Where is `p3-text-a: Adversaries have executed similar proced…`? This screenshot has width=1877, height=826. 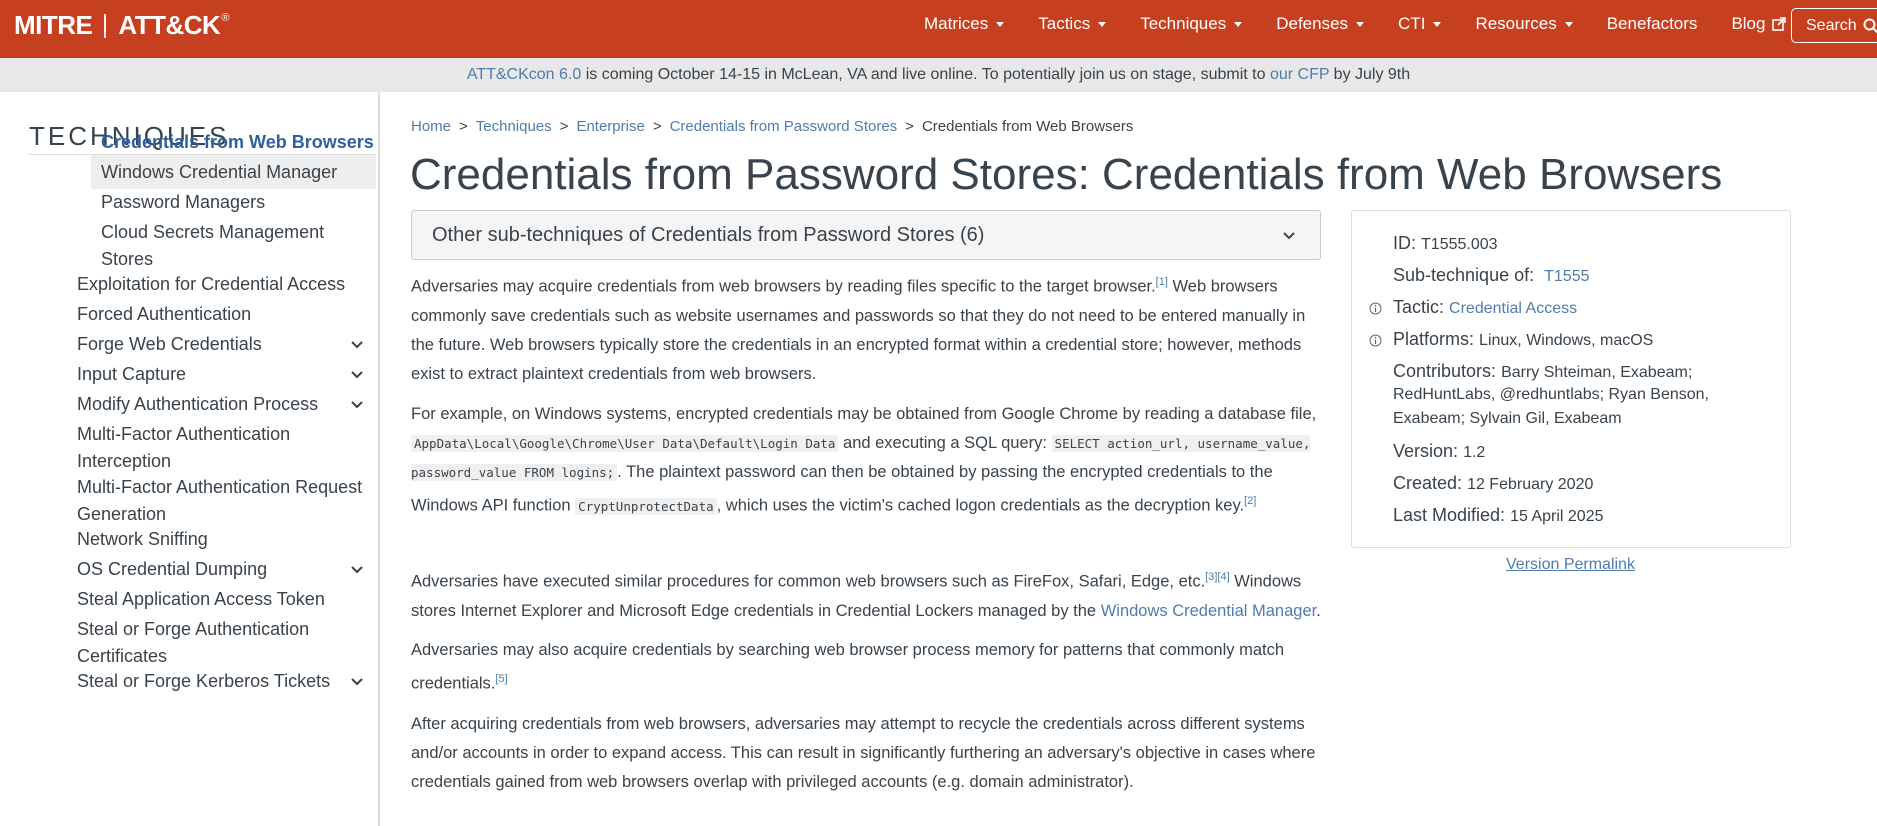
p3-text-a: Adversaries have executed similar proced… is located at coordinates (808, 581).